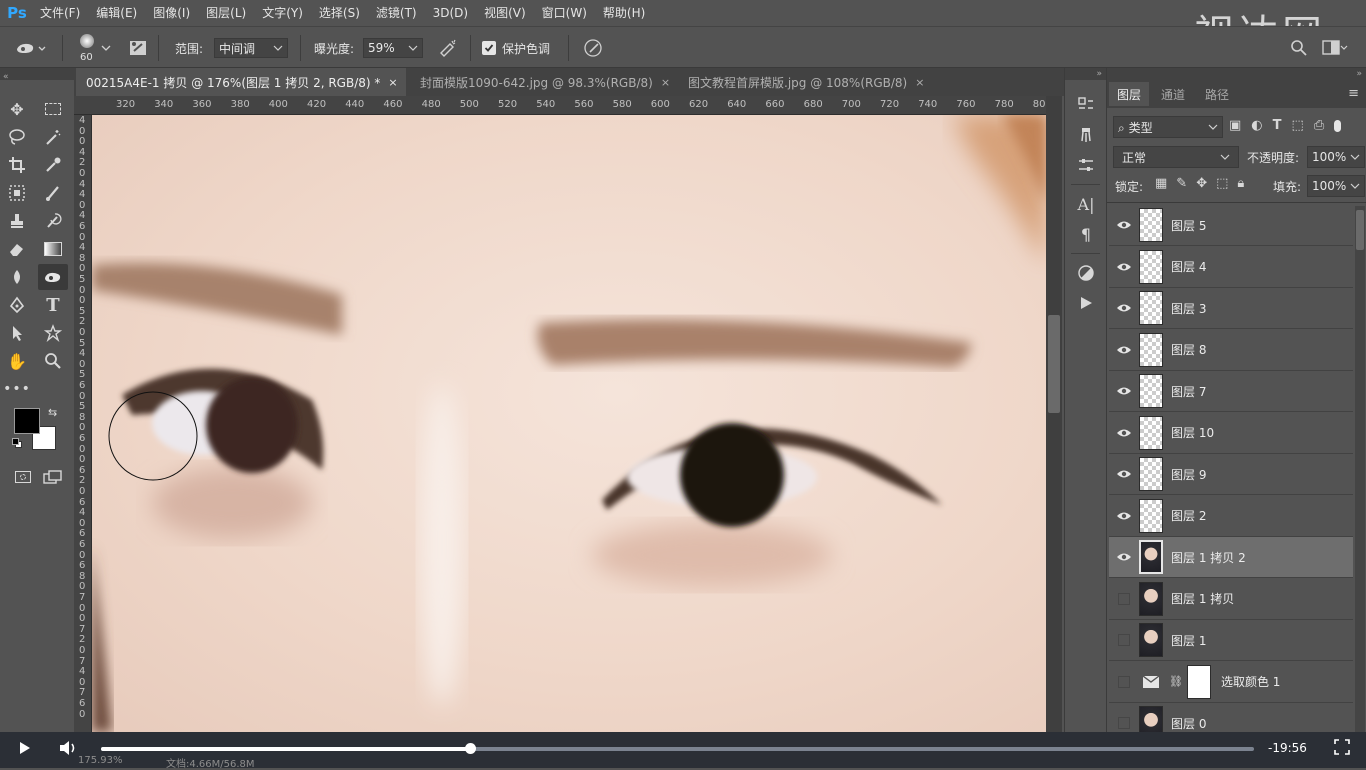  What do you see at coordinates (17, 193) in the screenshot?
I see `healing-brush-tool-icon` at bounding box center [17, 193].